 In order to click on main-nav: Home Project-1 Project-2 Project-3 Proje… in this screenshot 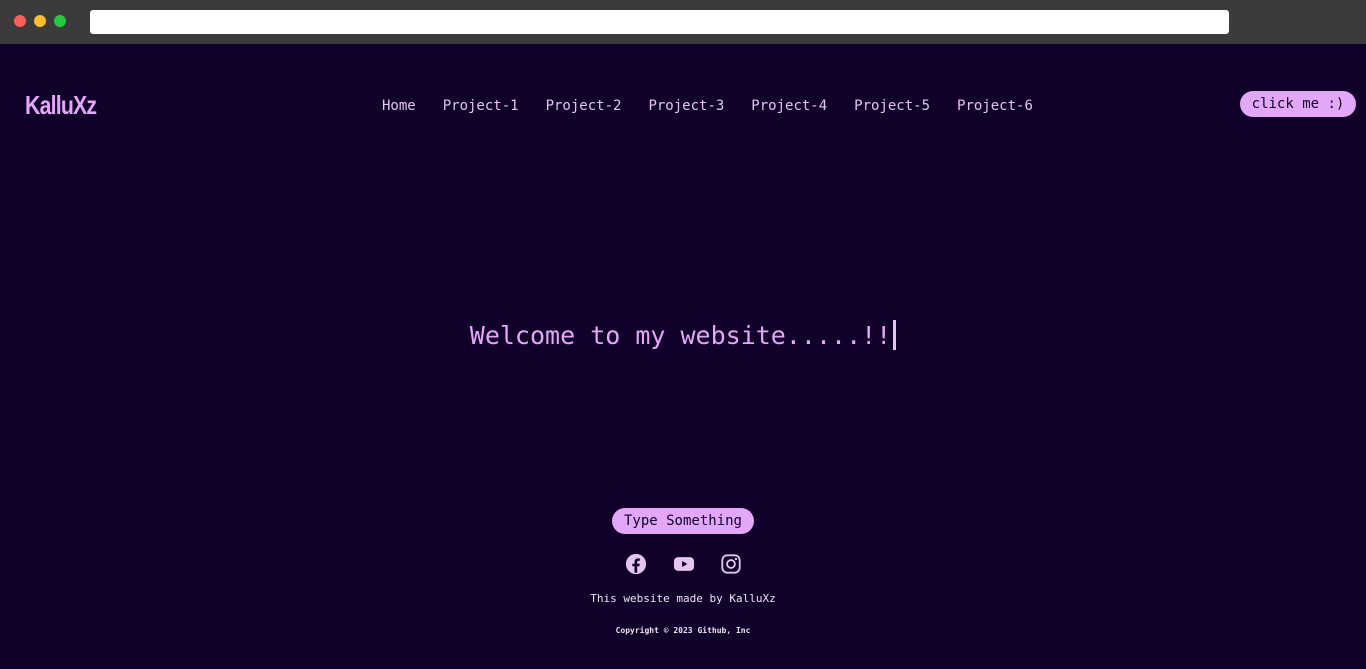, I will do `click(707, 106)`.